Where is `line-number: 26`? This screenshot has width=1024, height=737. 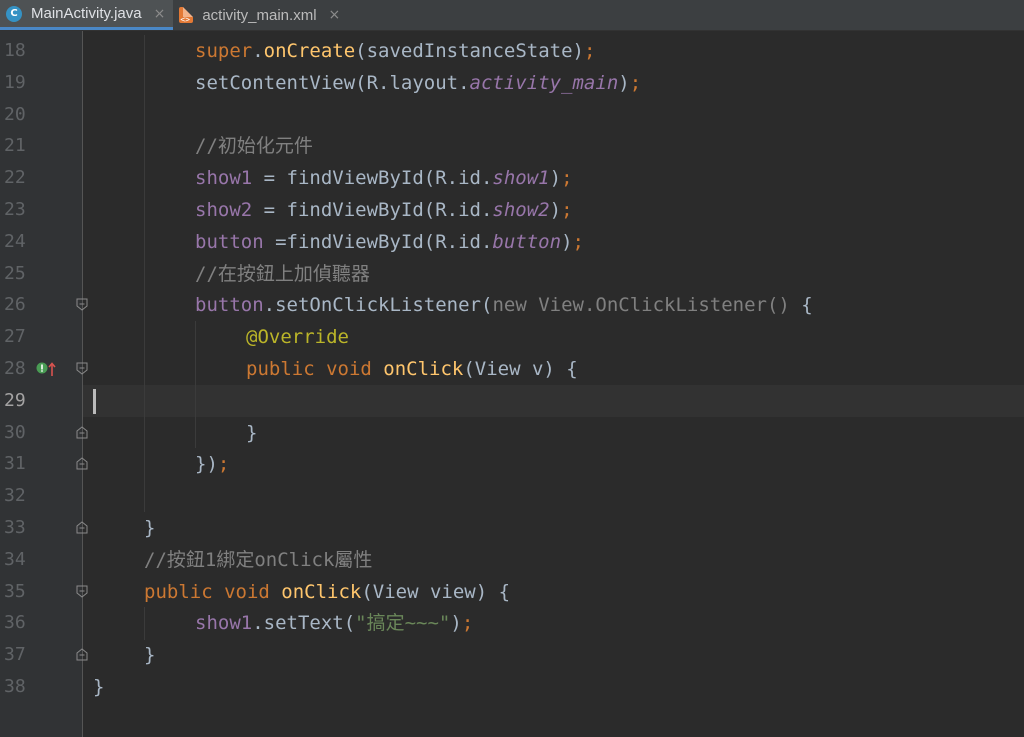 line-number: 26 is located at coordinates (15, 305).